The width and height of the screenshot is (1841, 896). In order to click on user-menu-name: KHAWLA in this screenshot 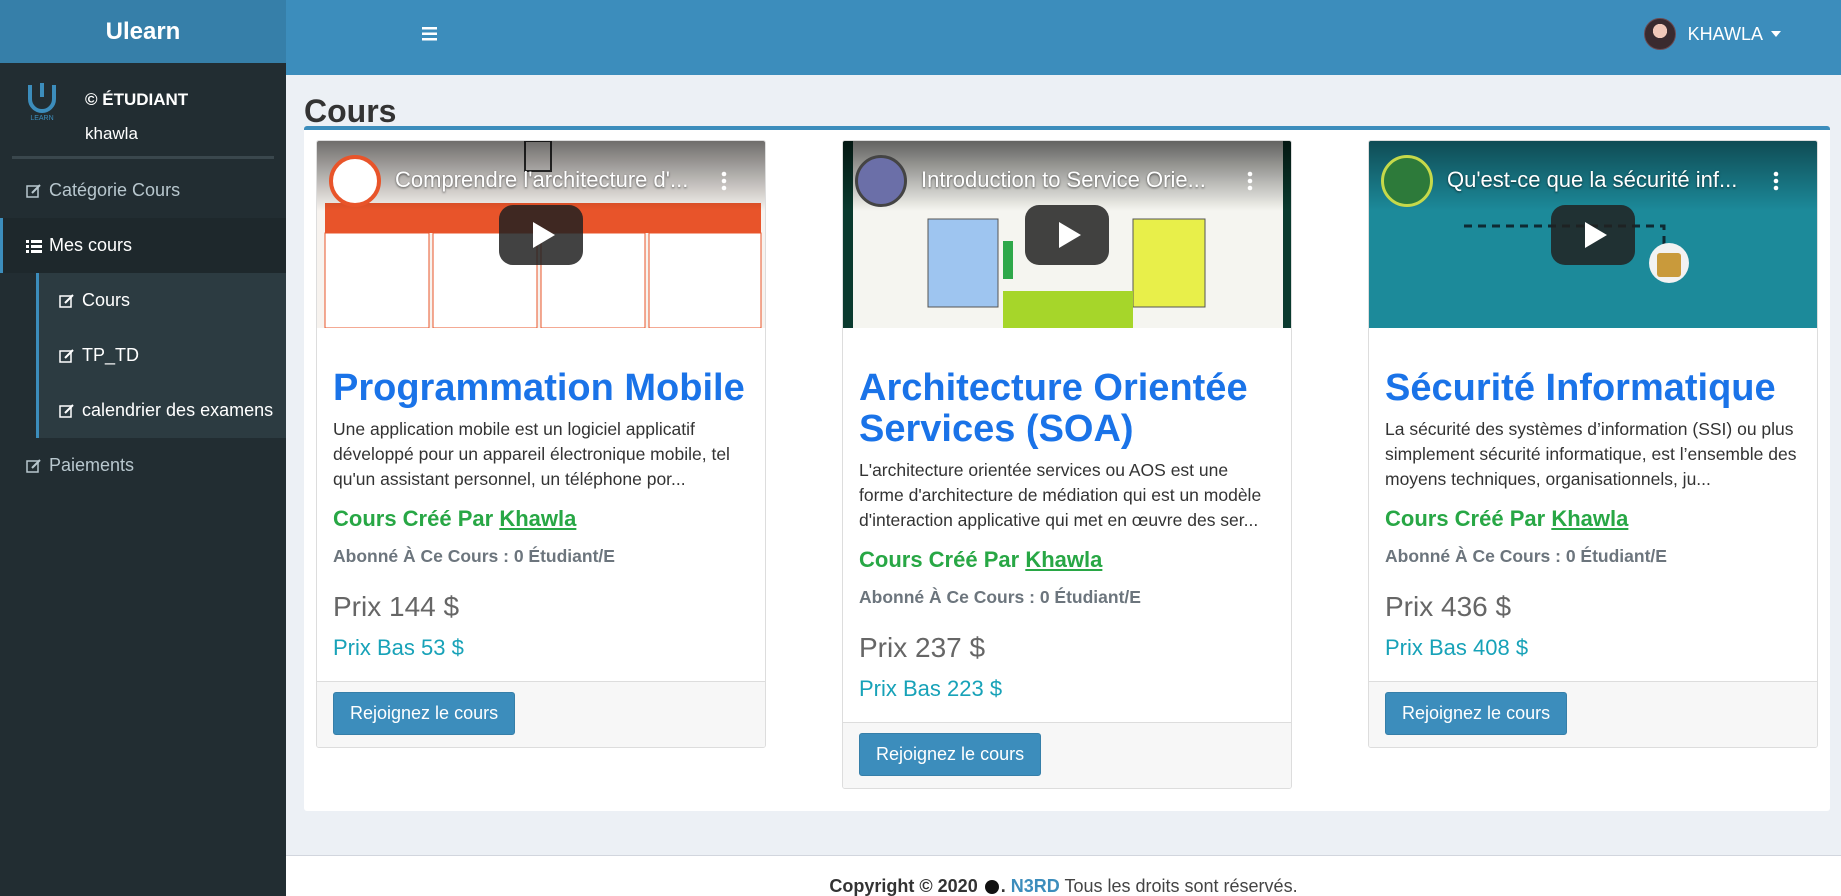, I will do `click(1725, 33)`.